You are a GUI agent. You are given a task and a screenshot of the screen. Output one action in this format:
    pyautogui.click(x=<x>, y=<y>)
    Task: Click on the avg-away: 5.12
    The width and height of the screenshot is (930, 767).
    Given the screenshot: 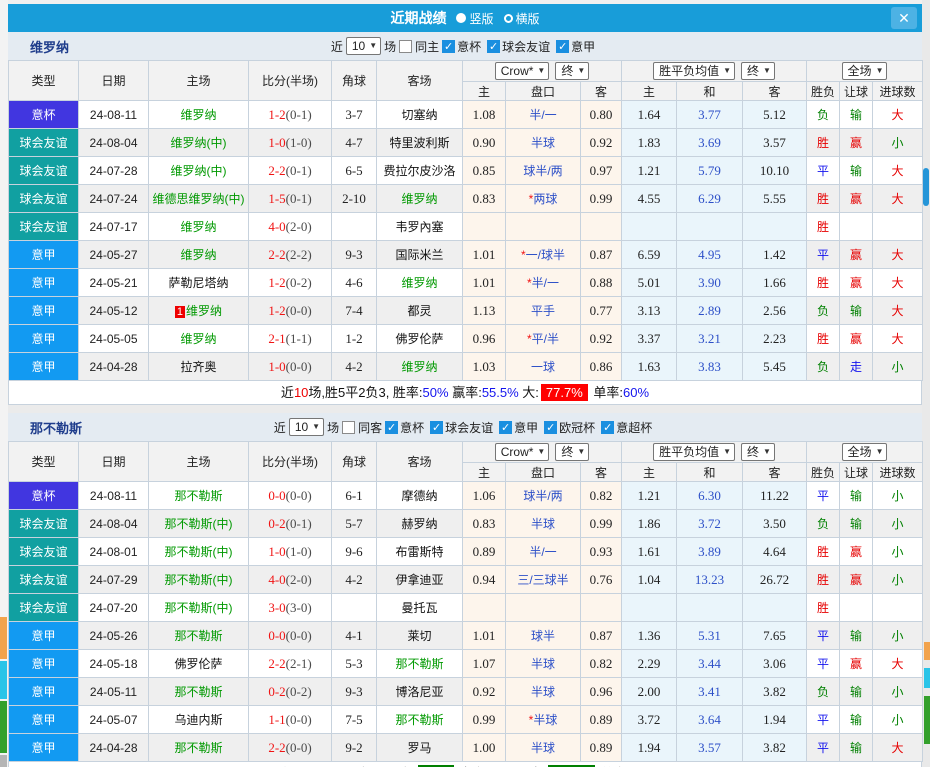 What is the action you would take?
    pyautogui.click(x=774, y=114)
    